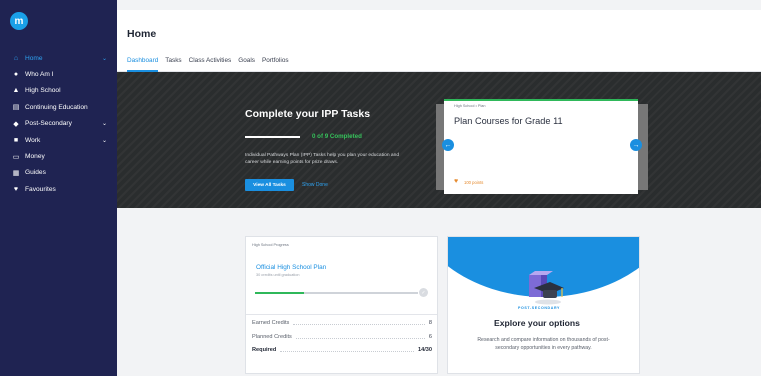  Describe the element at coordinates (539, 308) in the screenshot. I see `explore-category: POST-SECONDARY` at that location.